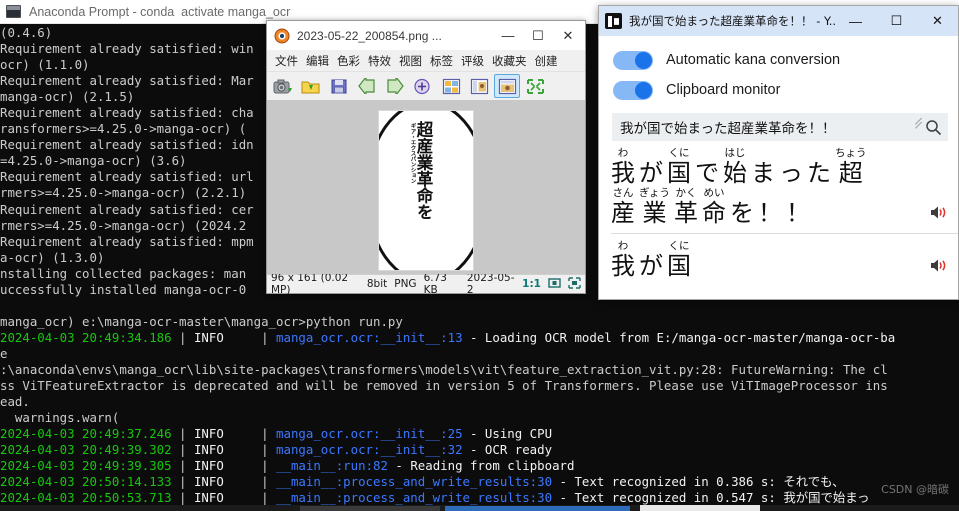 The width and height of the screenshot is (959, 511). I want to click on filmstrip-left-icon, so click(479, 86).